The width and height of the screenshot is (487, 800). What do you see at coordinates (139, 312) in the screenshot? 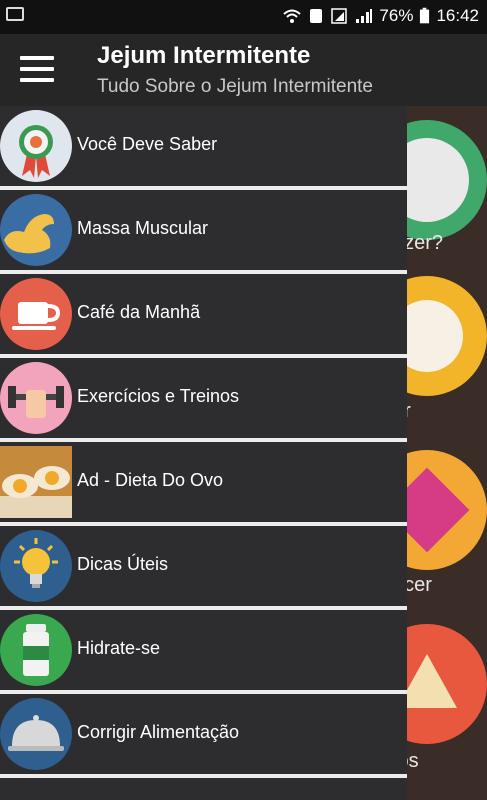
I see `menu-item-label: Café da Manhã` at bounding box center [139, 312].